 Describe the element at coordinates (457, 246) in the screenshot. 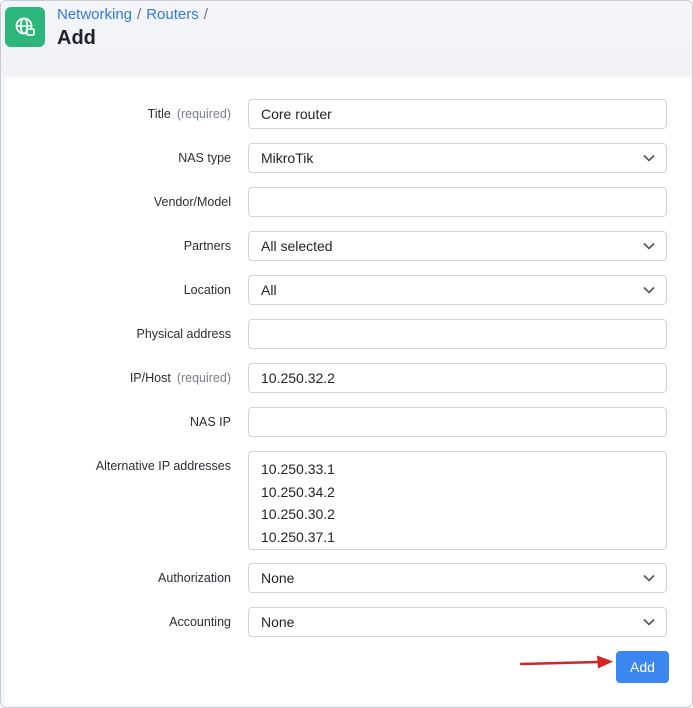

I see `partners-select: All selected` at that location.